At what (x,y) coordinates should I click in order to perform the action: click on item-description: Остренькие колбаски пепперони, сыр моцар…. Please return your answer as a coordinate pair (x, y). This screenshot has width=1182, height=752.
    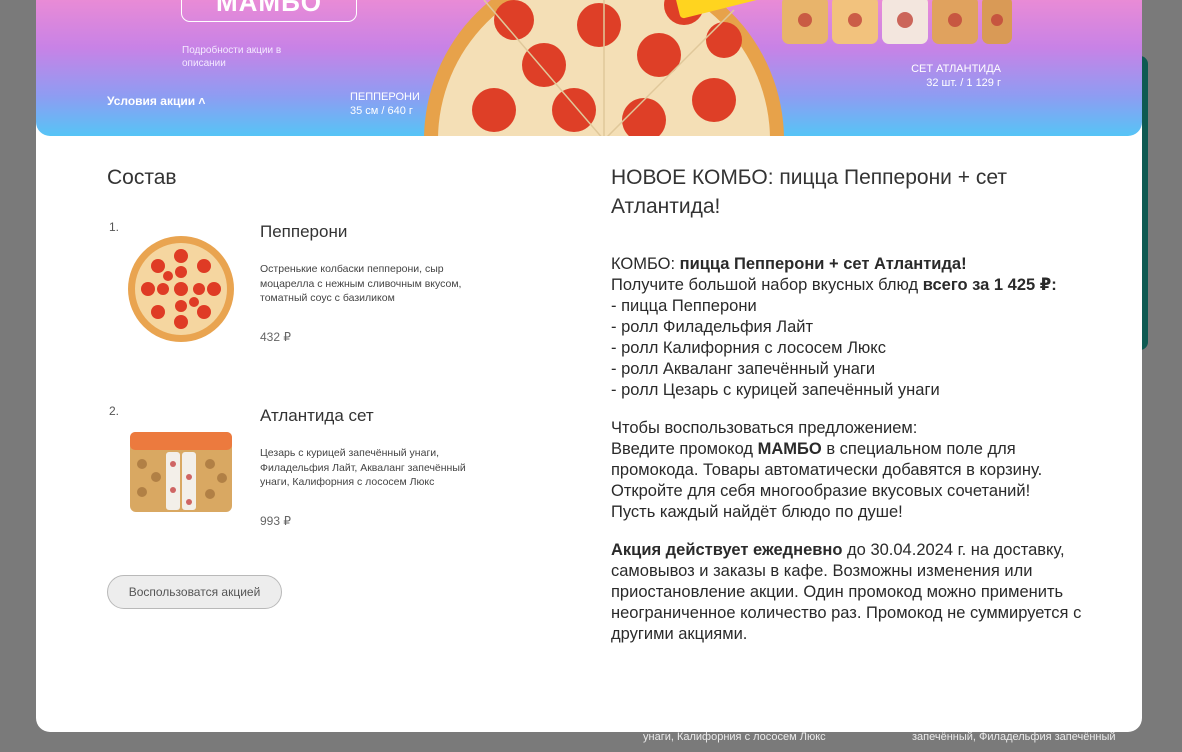
    Looking at the image, I should click on (361, 283).